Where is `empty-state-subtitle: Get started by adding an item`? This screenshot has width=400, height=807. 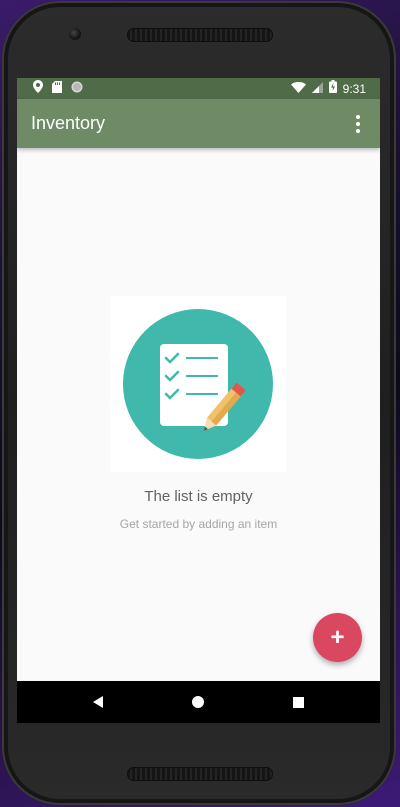 empty-state-subtitle: Get started by adding an item is located at coordinates (198, 524).